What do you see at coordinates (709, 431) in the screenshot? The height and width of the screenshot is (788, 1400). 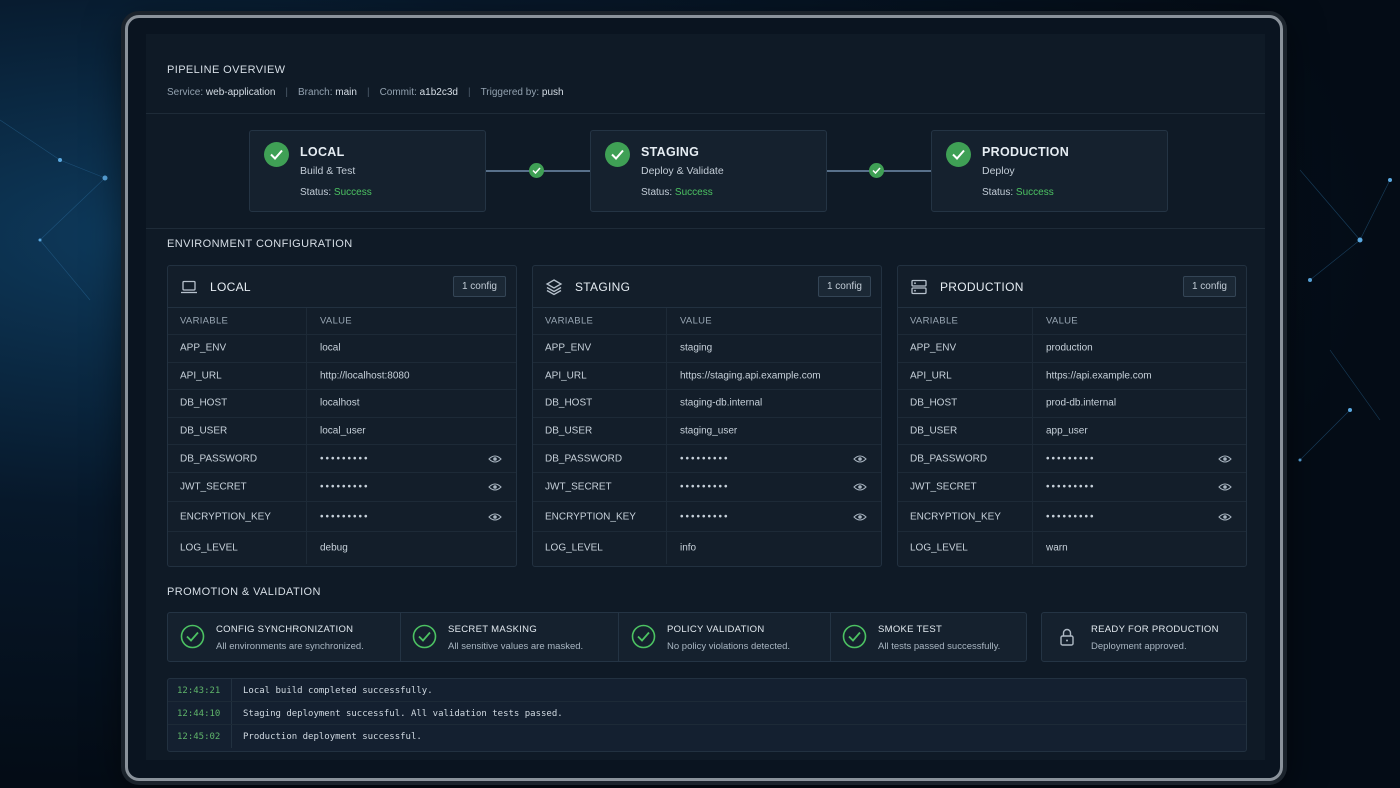 I see `variable-value: staging_user` at bounding box center [709, 431].